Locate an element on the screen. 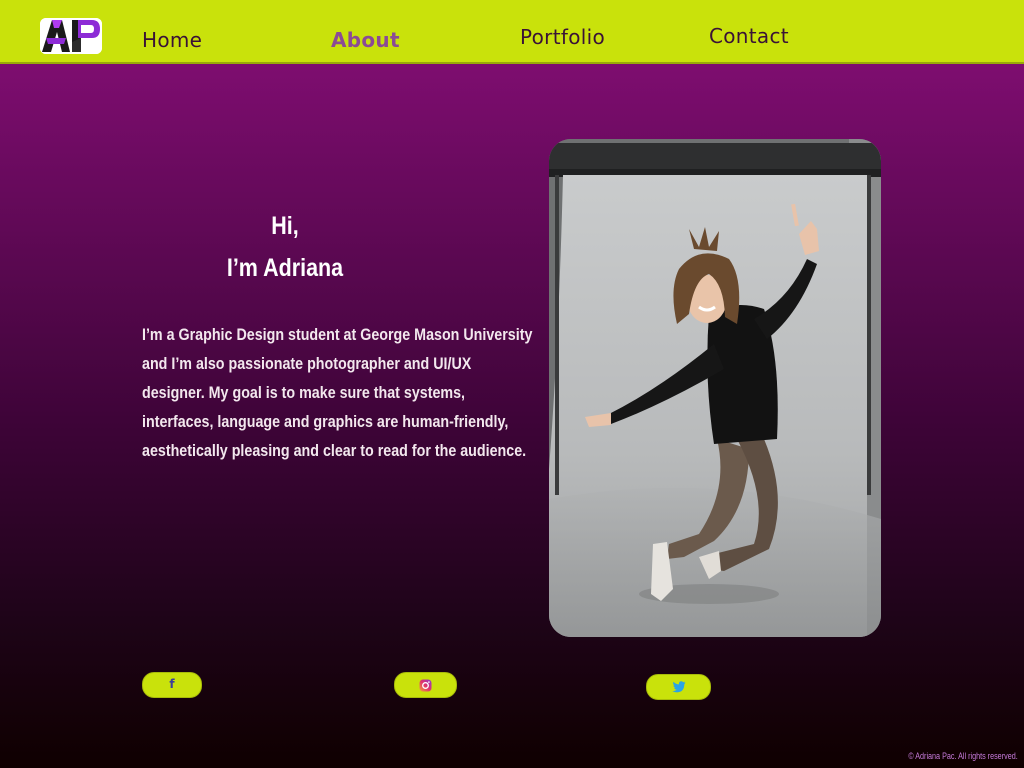  hero-greeting: Hi, I’m Adriana is located at coordinates (284, 247).